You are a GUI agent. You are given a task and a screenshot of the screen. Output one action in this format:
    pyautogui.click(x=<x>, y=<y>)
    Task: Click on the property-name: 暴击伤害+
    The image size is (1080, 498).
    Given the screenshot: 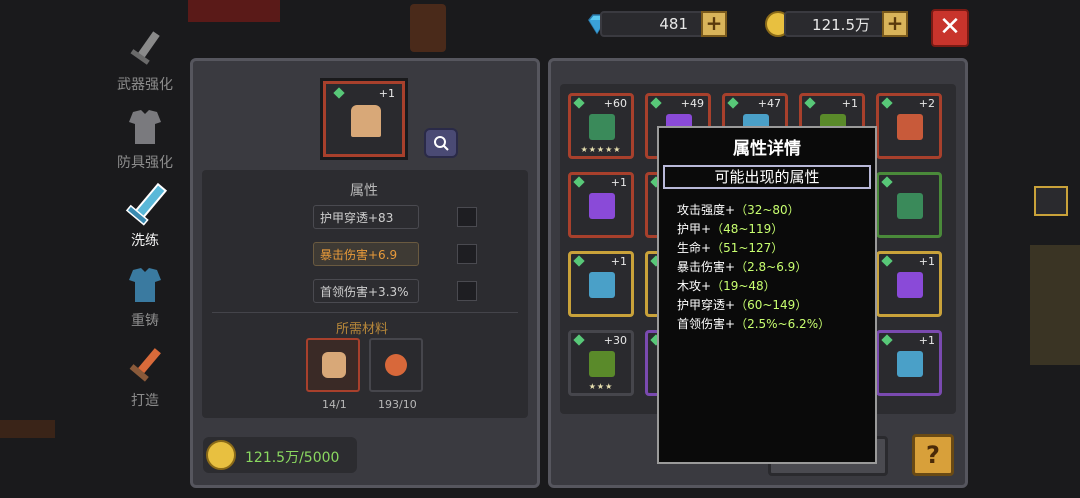 What is the action you would take?
    pyautogui.click(x=706, y=267)
    